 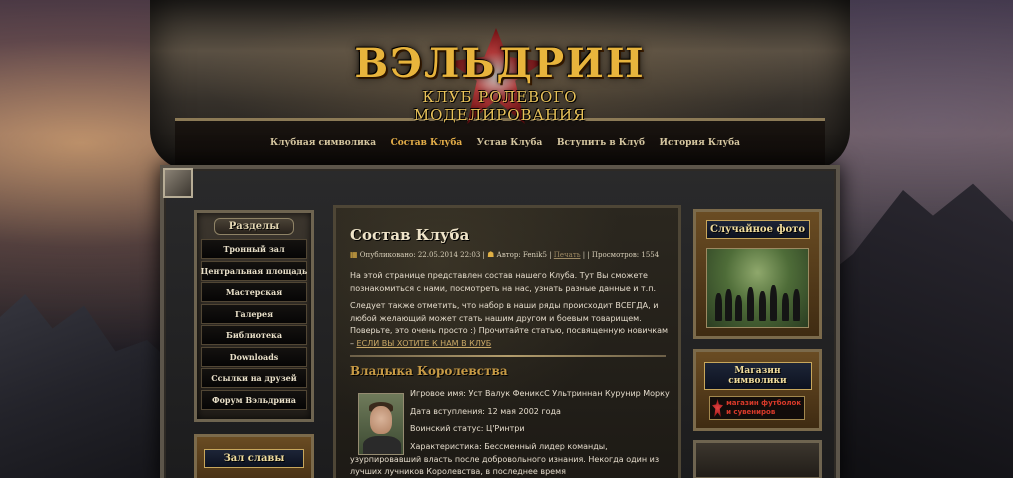 What do you see at coordinates (718, 408) in the screenshot?
I see `shop-logo-icon` at bounding box center [718, 408].